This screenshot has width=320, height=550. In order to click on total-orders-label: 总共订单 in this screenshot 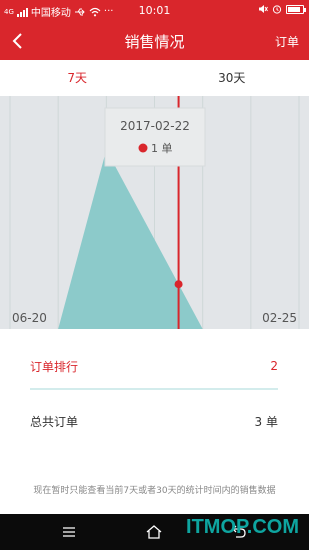, I will do `click(54, 421)`.